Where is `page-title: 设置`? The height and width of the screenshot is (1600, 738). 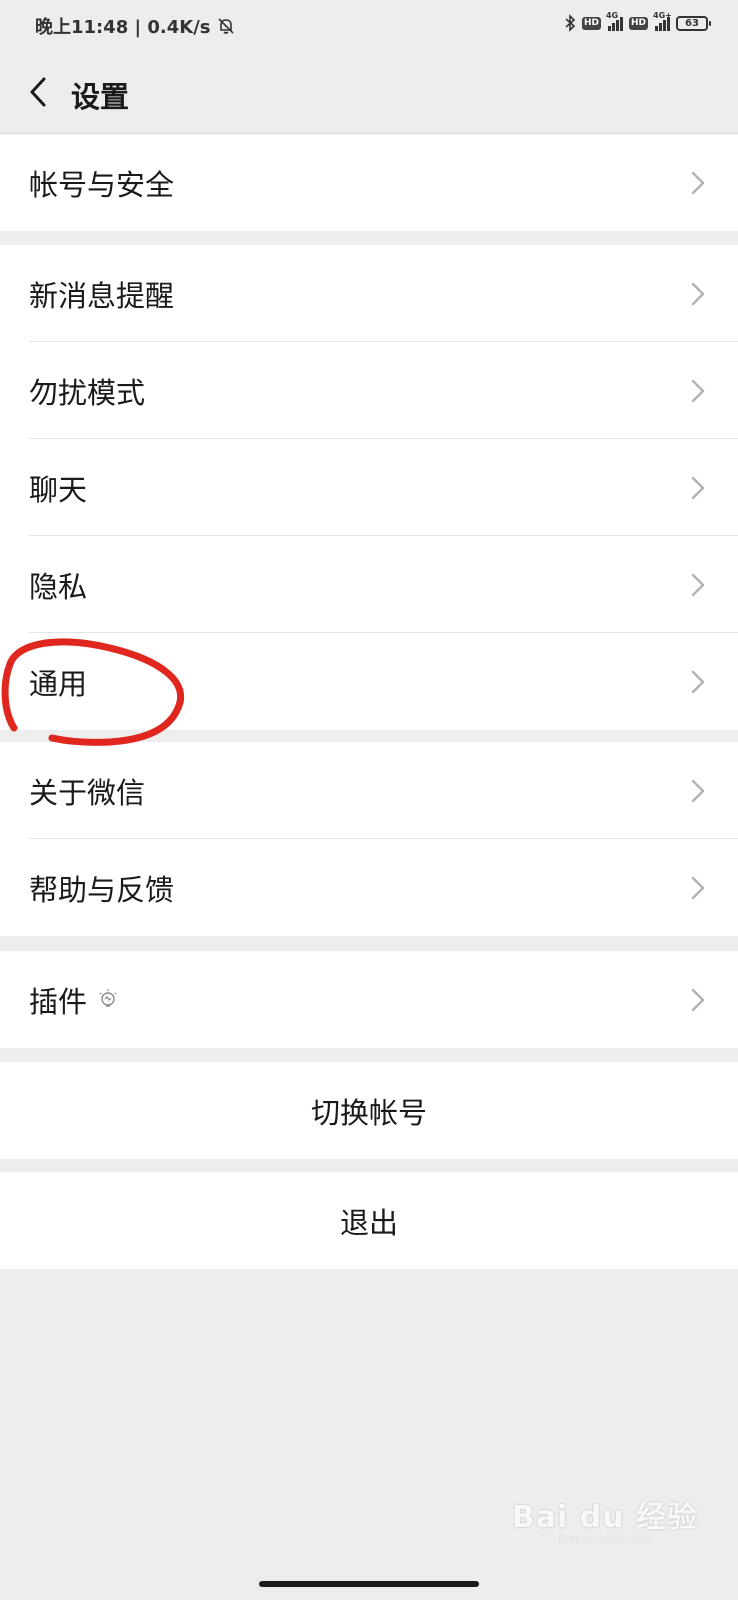
page-title: 设置 is located at coordinates (100, 97).